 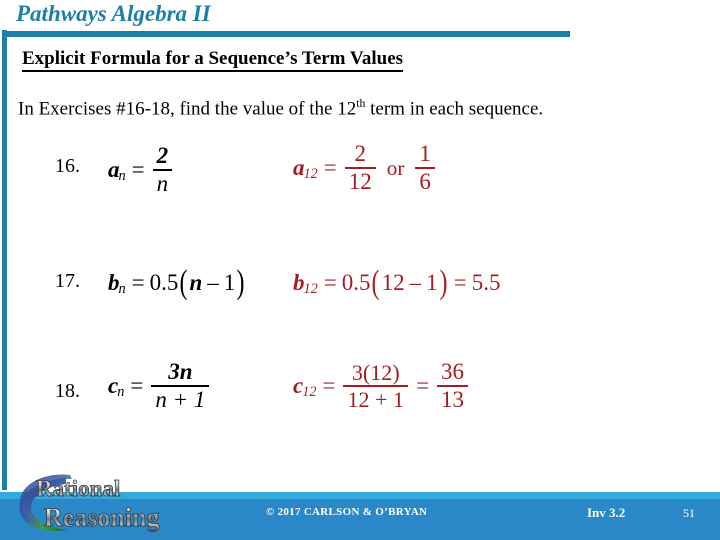 I want to click on exercise-number: 17., so click(x=67, y=281).